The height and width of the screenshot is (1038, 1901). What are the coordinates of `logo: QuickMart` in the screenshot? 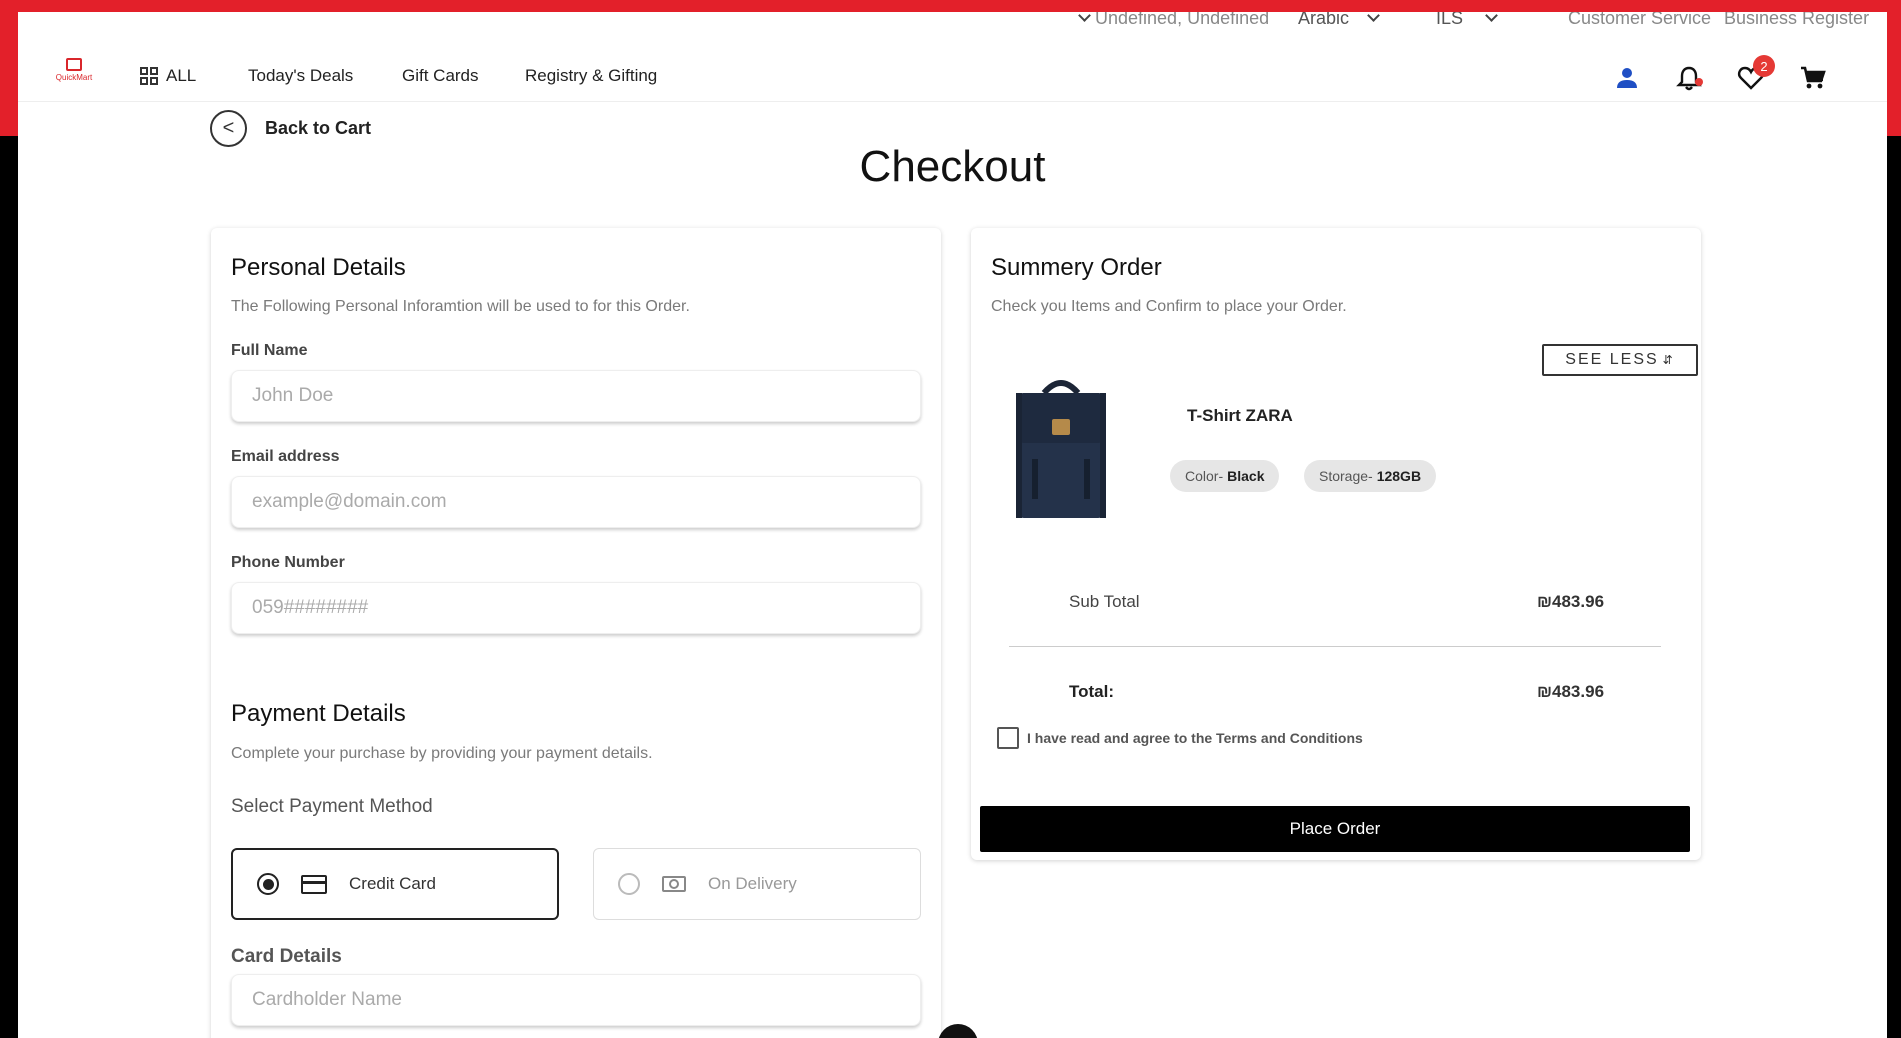 It's located at (74, 74).